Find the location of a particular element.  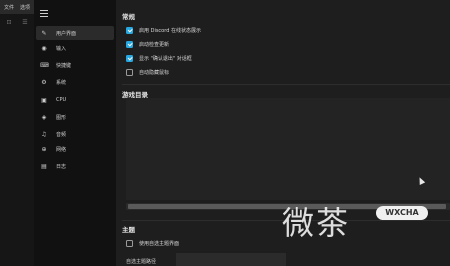

watermark-badge: WXCHA is located at coordinates (402, 213).